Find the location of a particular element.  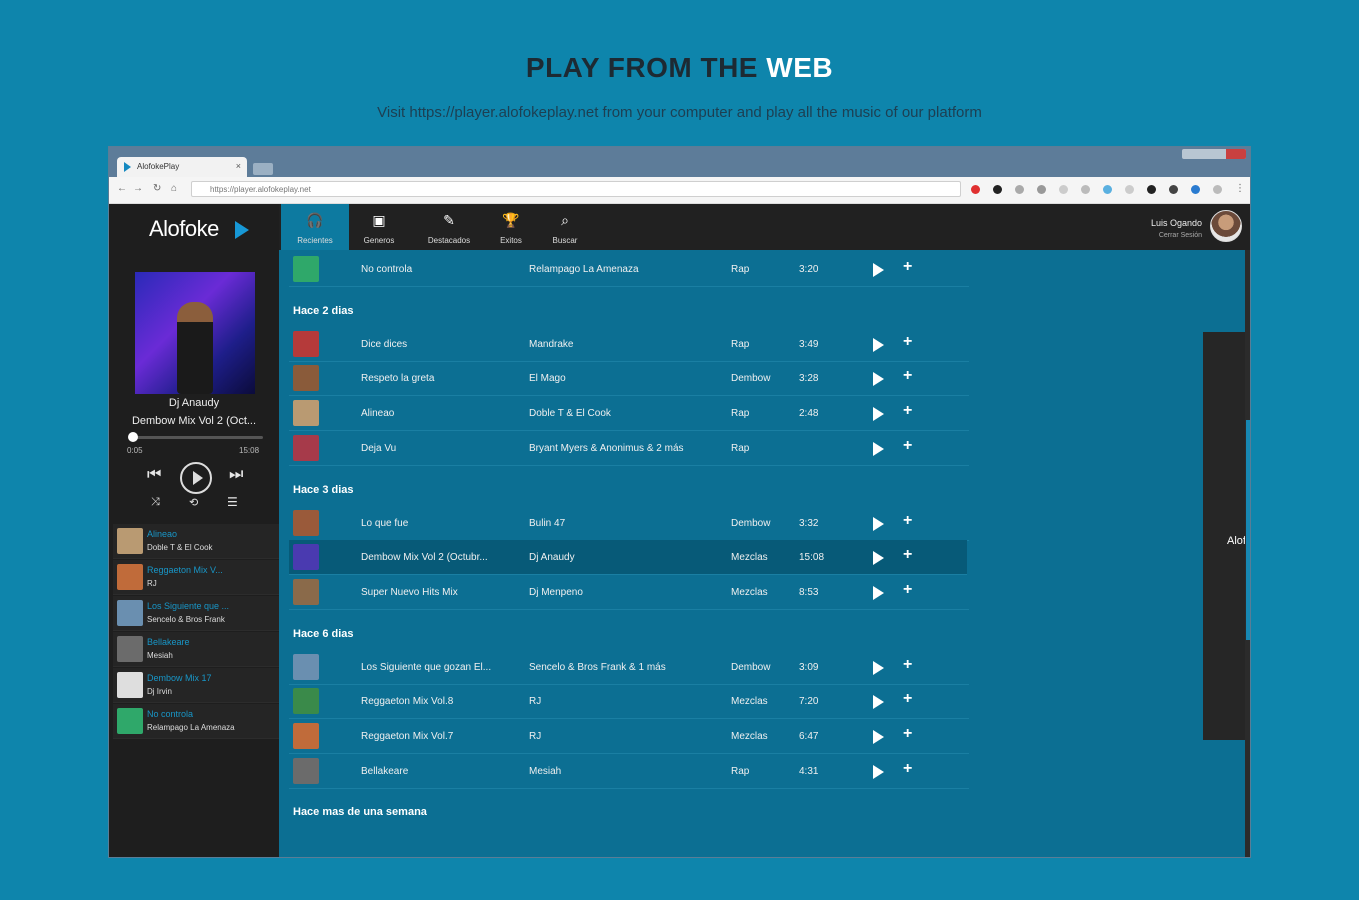

queue-item: Reggaeton Mix V... RJ is located at coordinates (196, 577).